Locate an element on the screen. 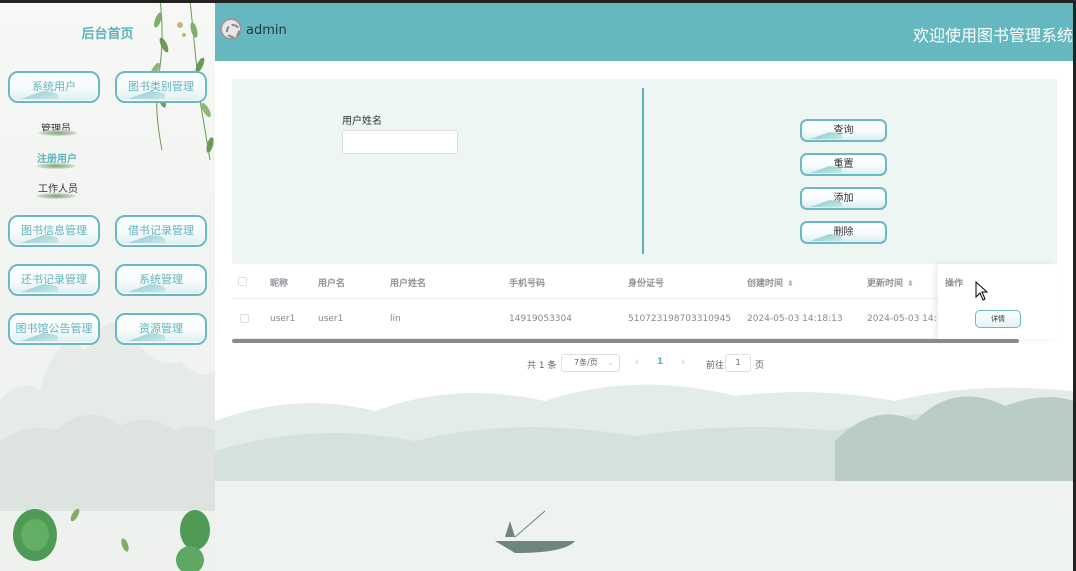  search-panel-divider is located at coordinates (643, 171).